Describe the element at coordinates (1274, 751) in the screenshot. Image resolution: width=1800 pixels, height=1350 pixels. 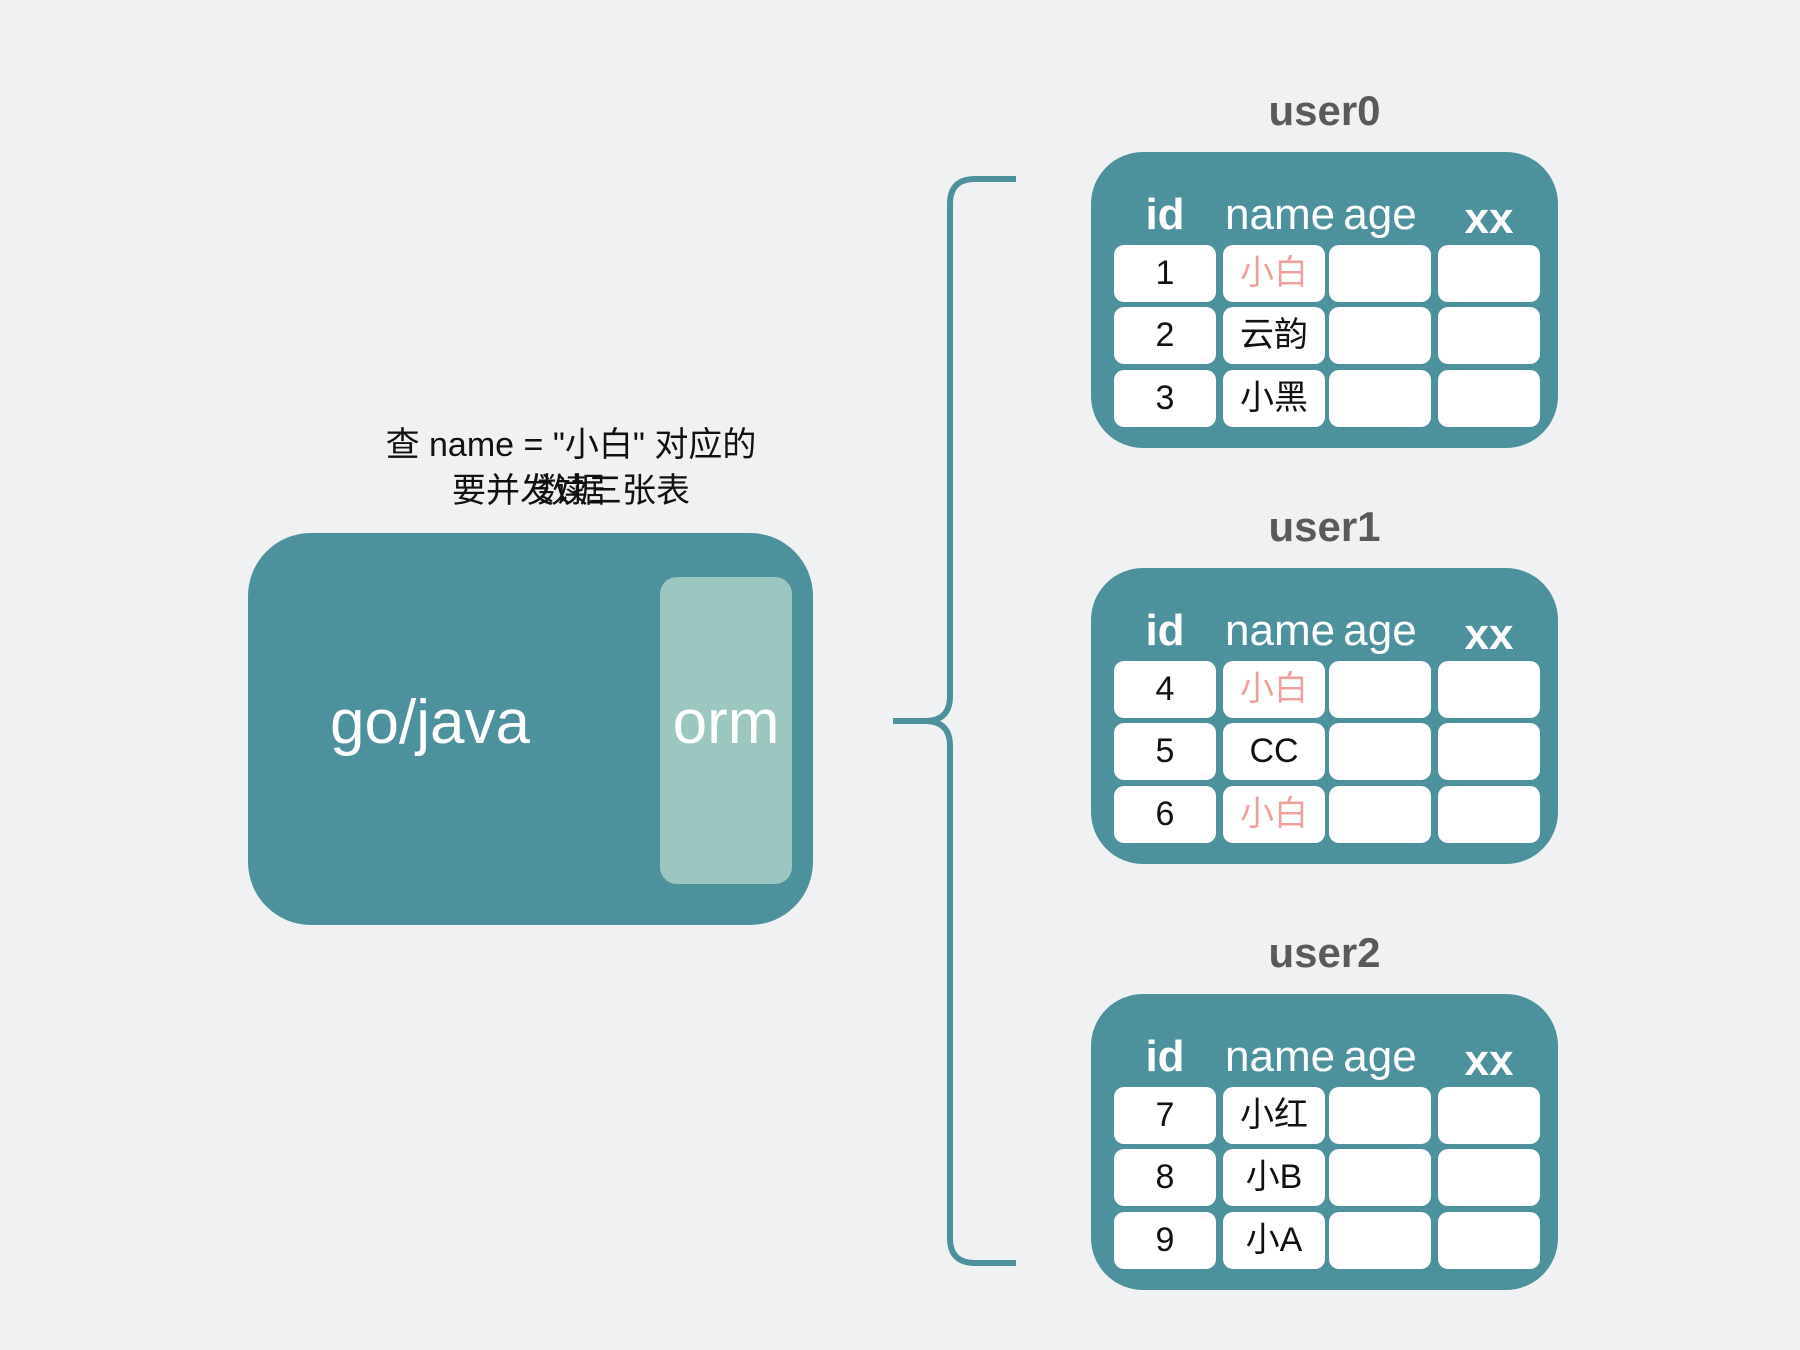
I see `table-cell-name: CC` at that location.